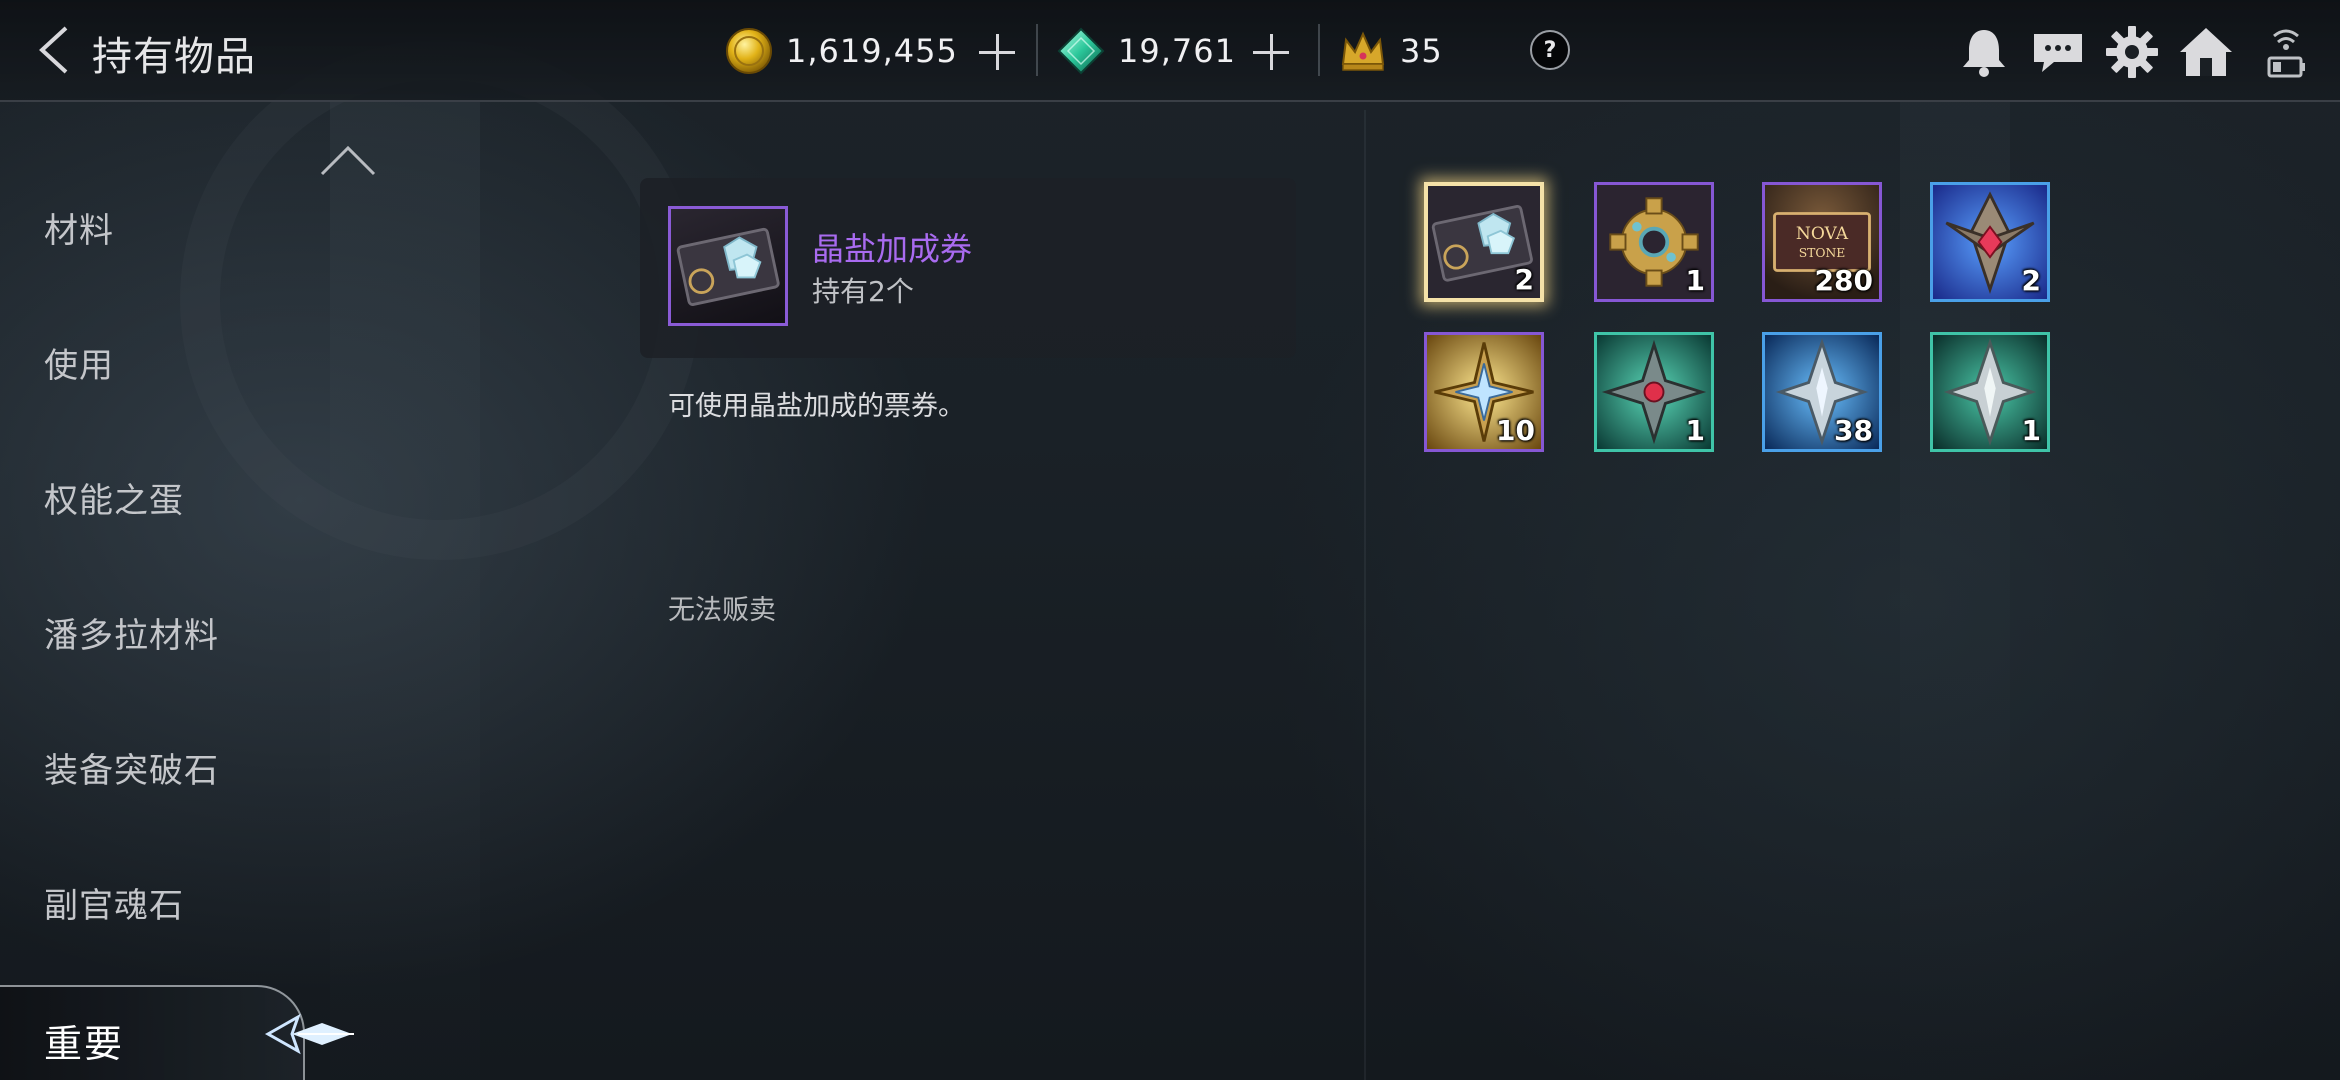  I want to click on status-indicator, so click(2284, 52).